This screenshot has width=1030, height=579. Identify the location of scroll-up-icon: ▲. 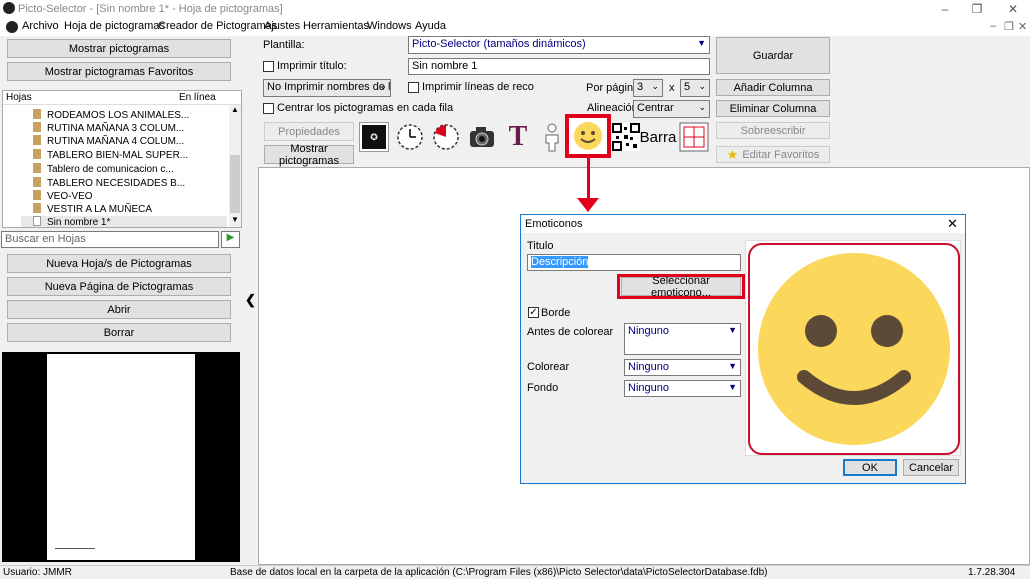
(235, 109).